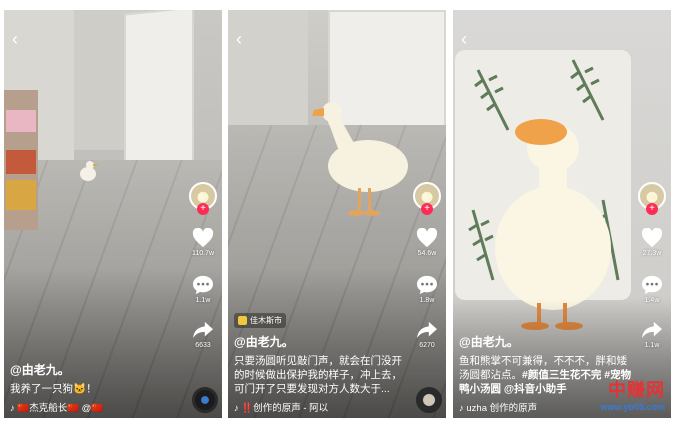 The height and width of the screenshot is (428, 673). I want to click on share-count: 1.1w, so click(652, 345).